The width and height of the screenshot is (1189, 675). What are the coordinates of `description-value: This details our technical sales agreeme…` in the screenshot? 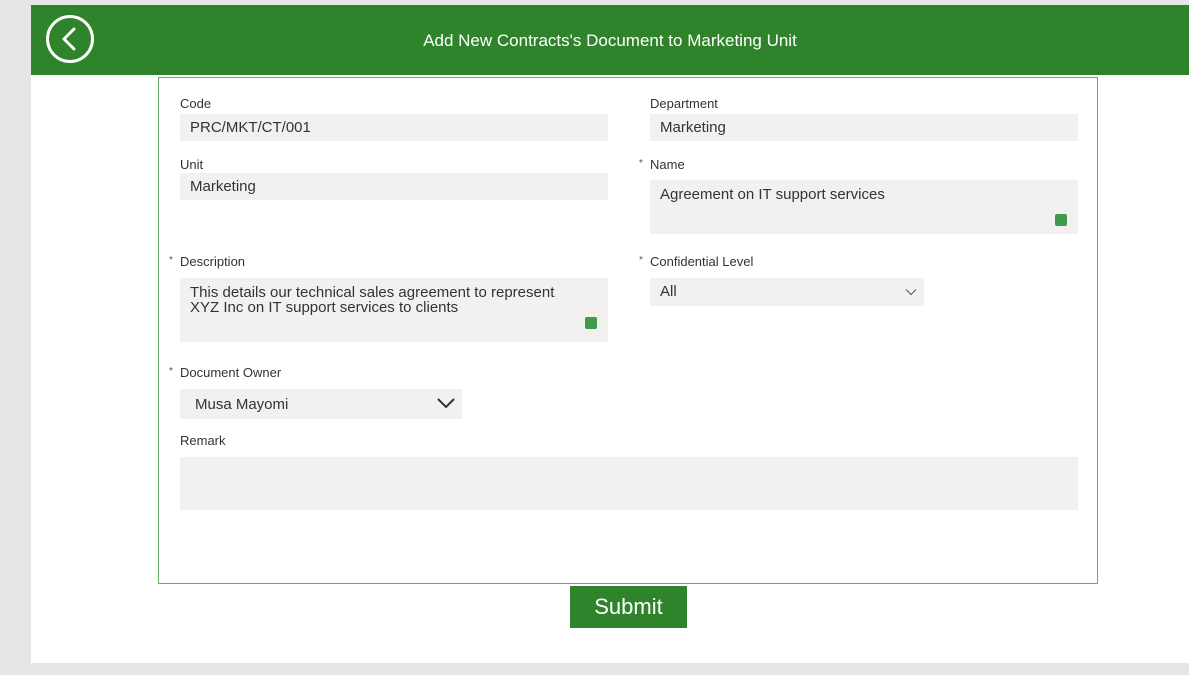 It's located at (372, 300).